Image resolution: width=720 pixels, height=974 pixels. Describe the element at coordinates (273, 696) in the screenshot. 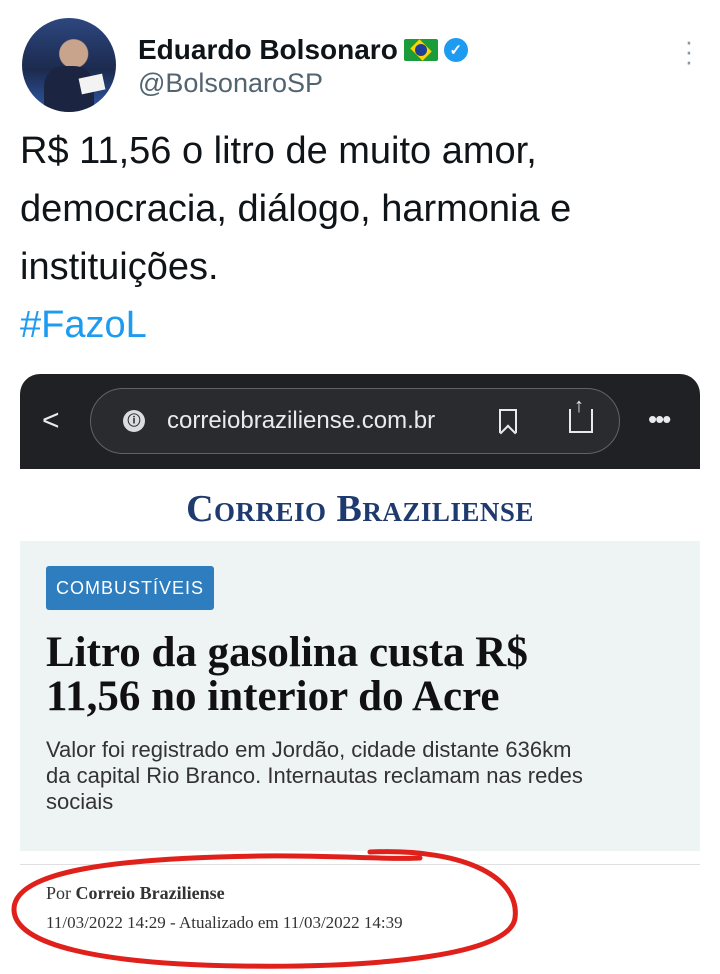

I see `headline-line: 11,56 no interior do Acre` at that location.